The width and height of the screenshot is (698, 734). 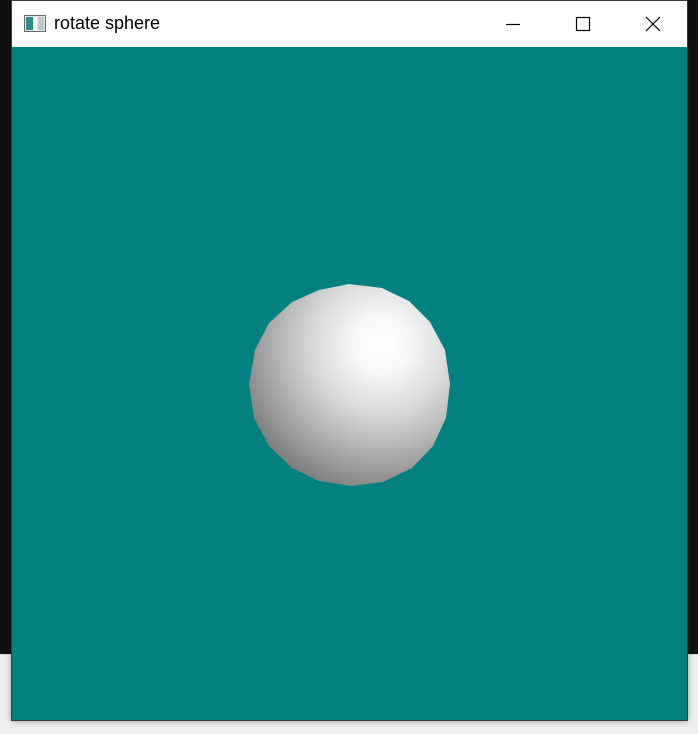 I want to click on close-icon, so click(x=653, y=24).